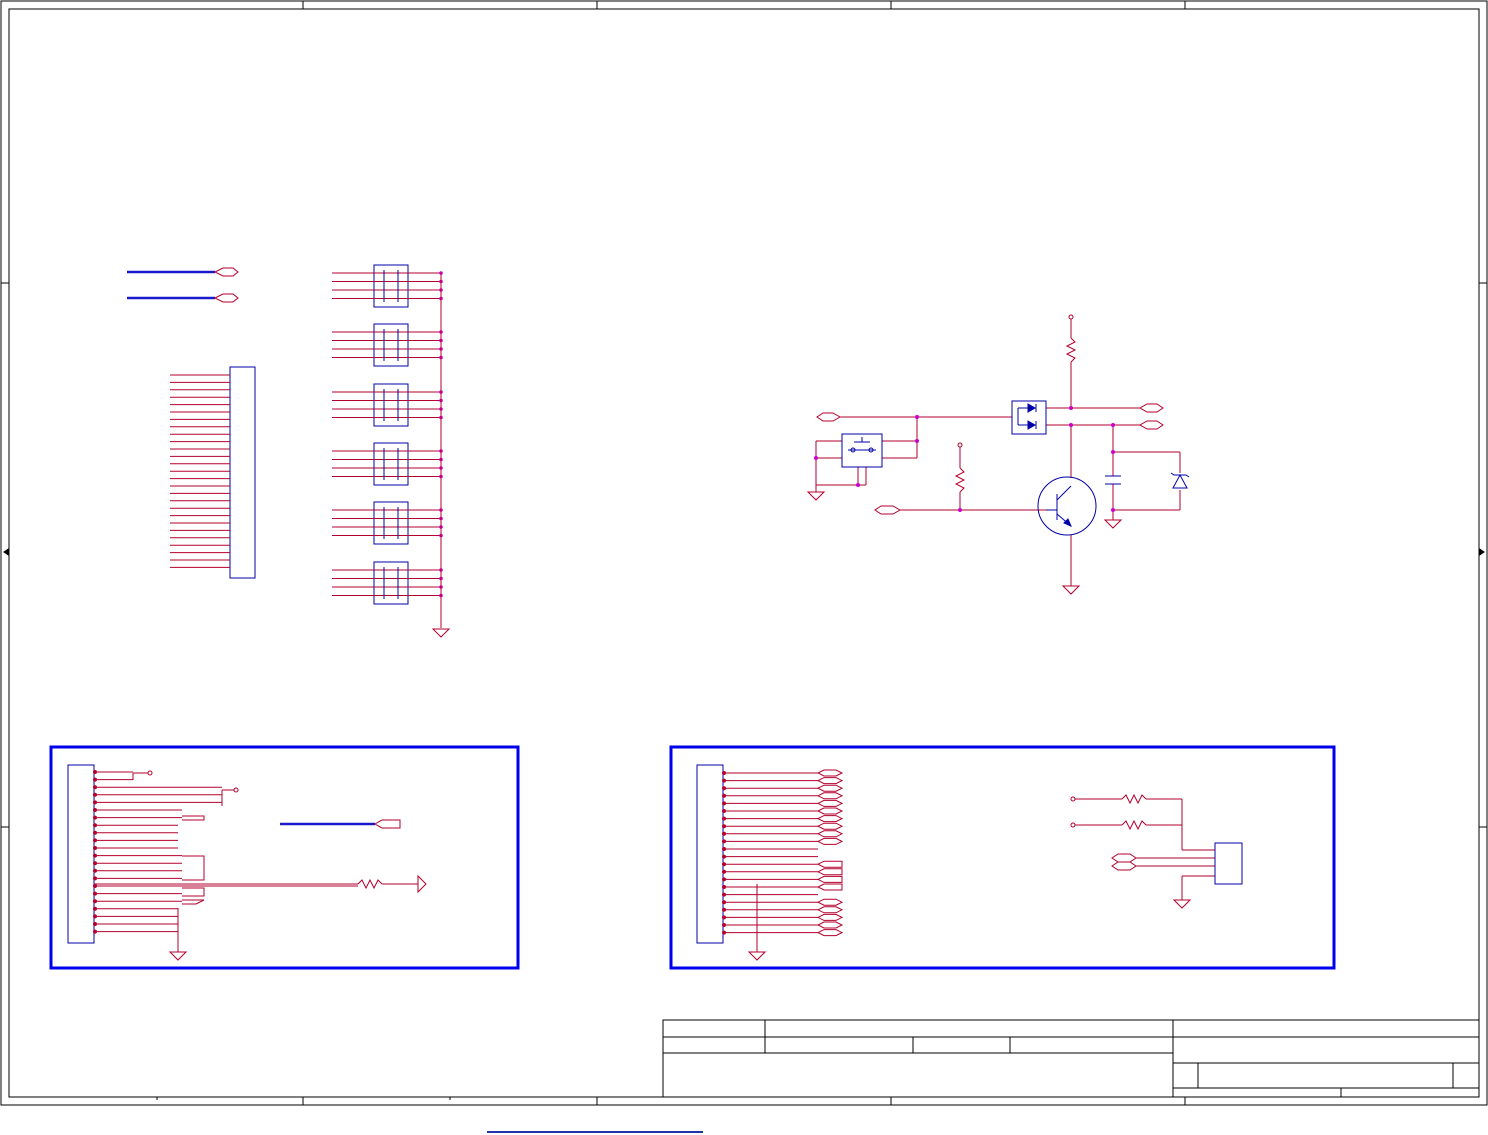 This screenshot has height=1135, width=1488. What do you see at coordinates (183, 285) in the screenshot?
I see `bus-net-ports` at bounding box center [183, 285].